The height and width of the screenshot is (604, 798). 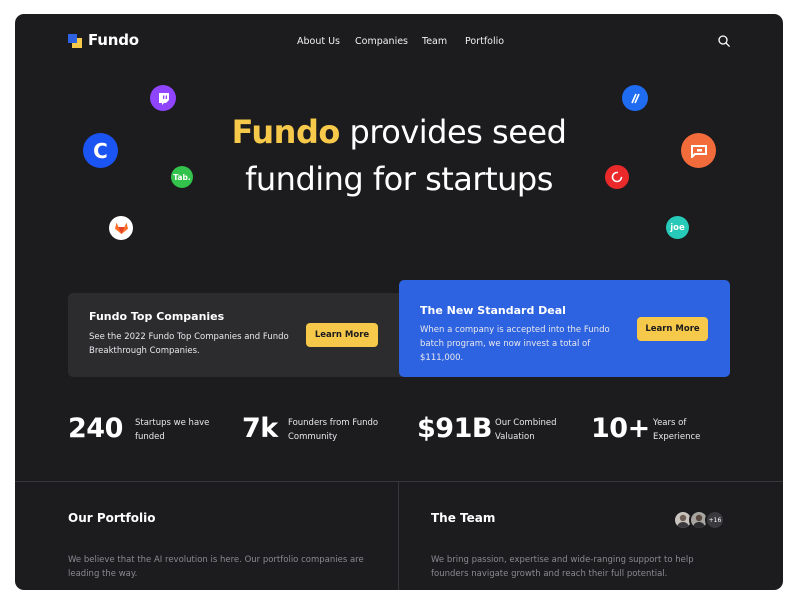 What do you see at coordinates (163, 98) in the screenshot?
I see `twitch-logo-icon` at bounding box center [163, 98].